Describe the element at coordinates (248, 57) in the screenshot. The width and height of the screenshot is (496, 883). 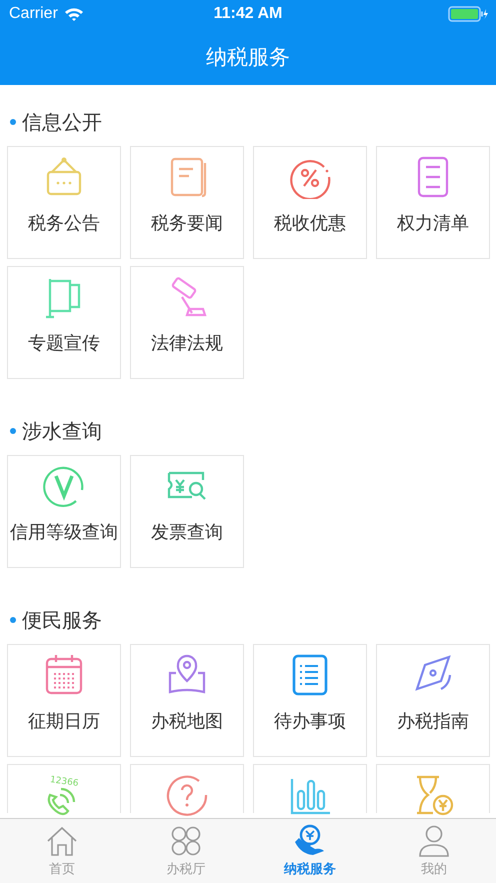
I see `page-title: 纳税服务` at that location.